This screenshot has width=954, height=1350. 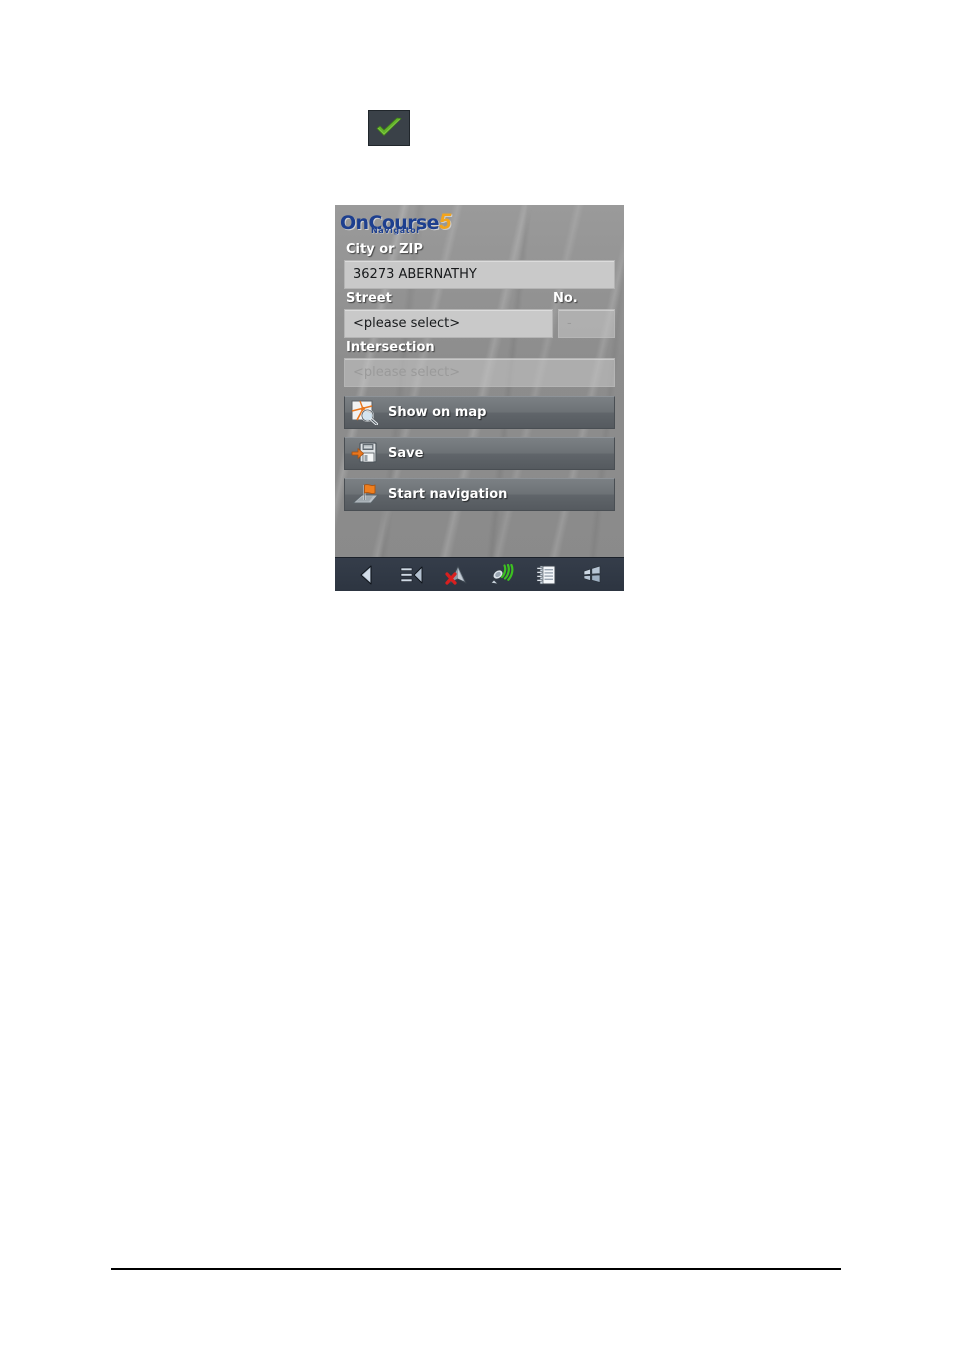 I want to click on action-buttons: Show on map Save Start navigation, so click(x=479, y=449).